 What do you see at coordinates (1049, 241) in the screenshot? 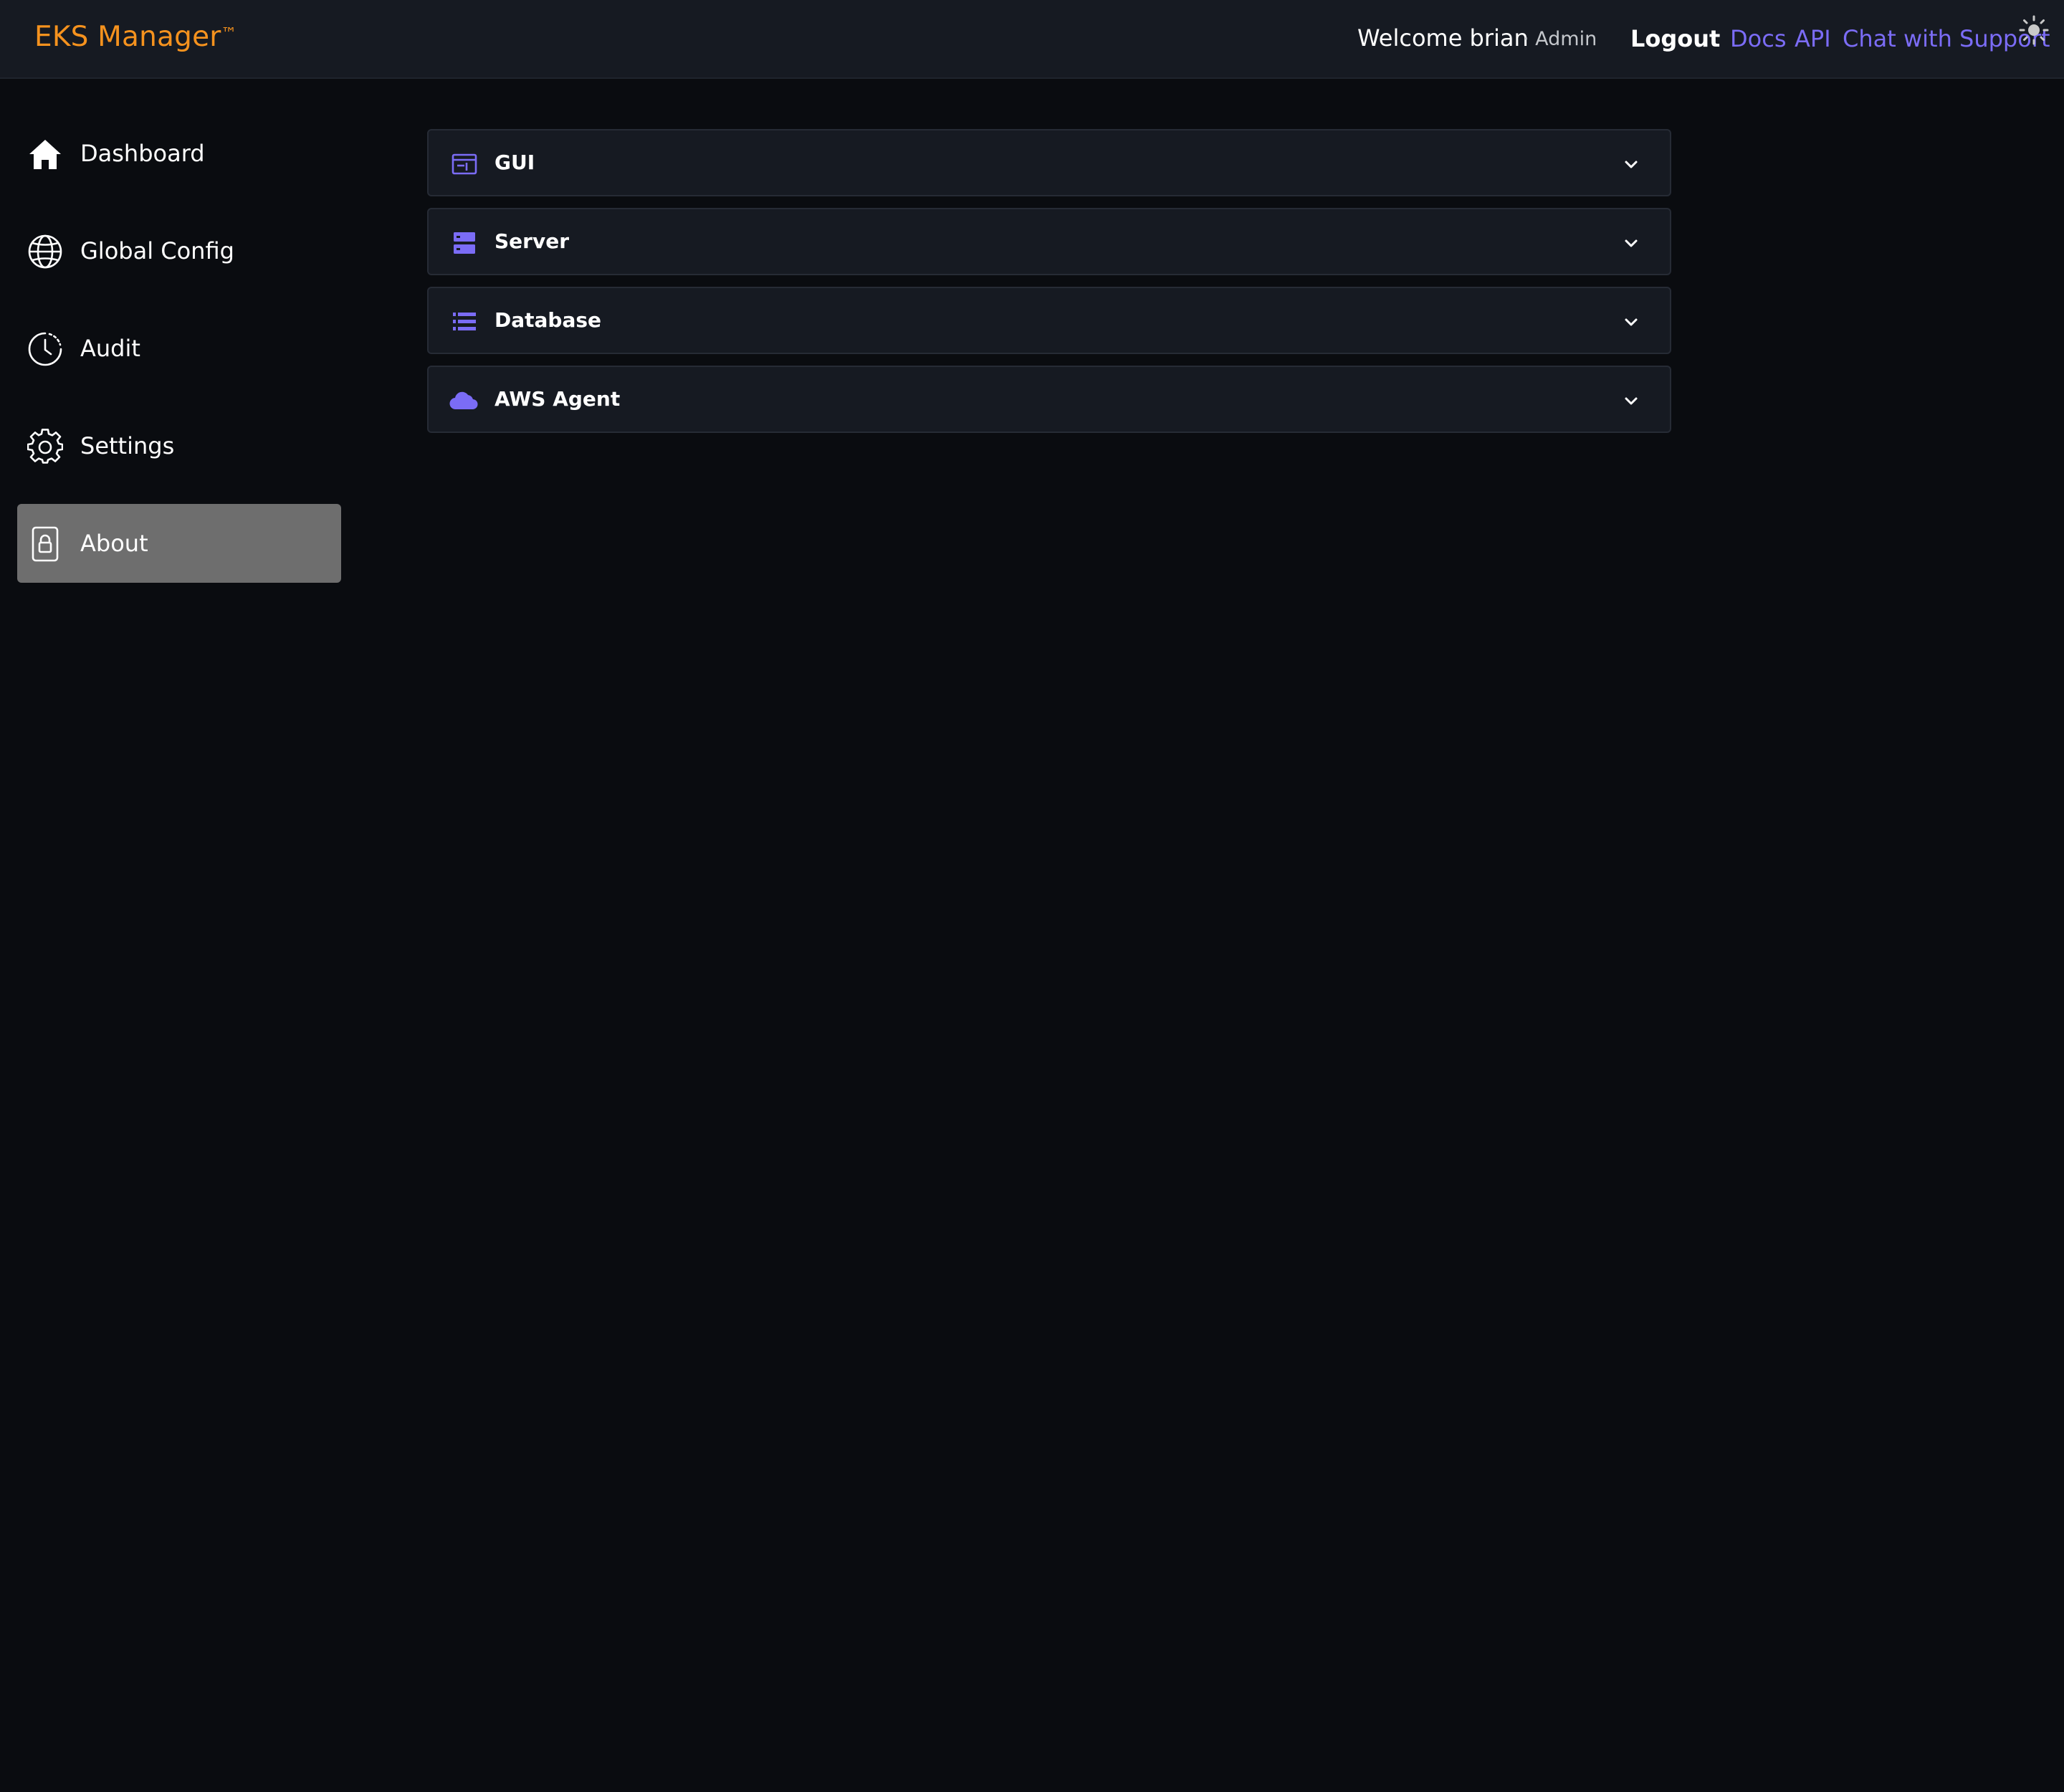
I see `accordion-section-server: Server` at bounding box center [1049, 241].